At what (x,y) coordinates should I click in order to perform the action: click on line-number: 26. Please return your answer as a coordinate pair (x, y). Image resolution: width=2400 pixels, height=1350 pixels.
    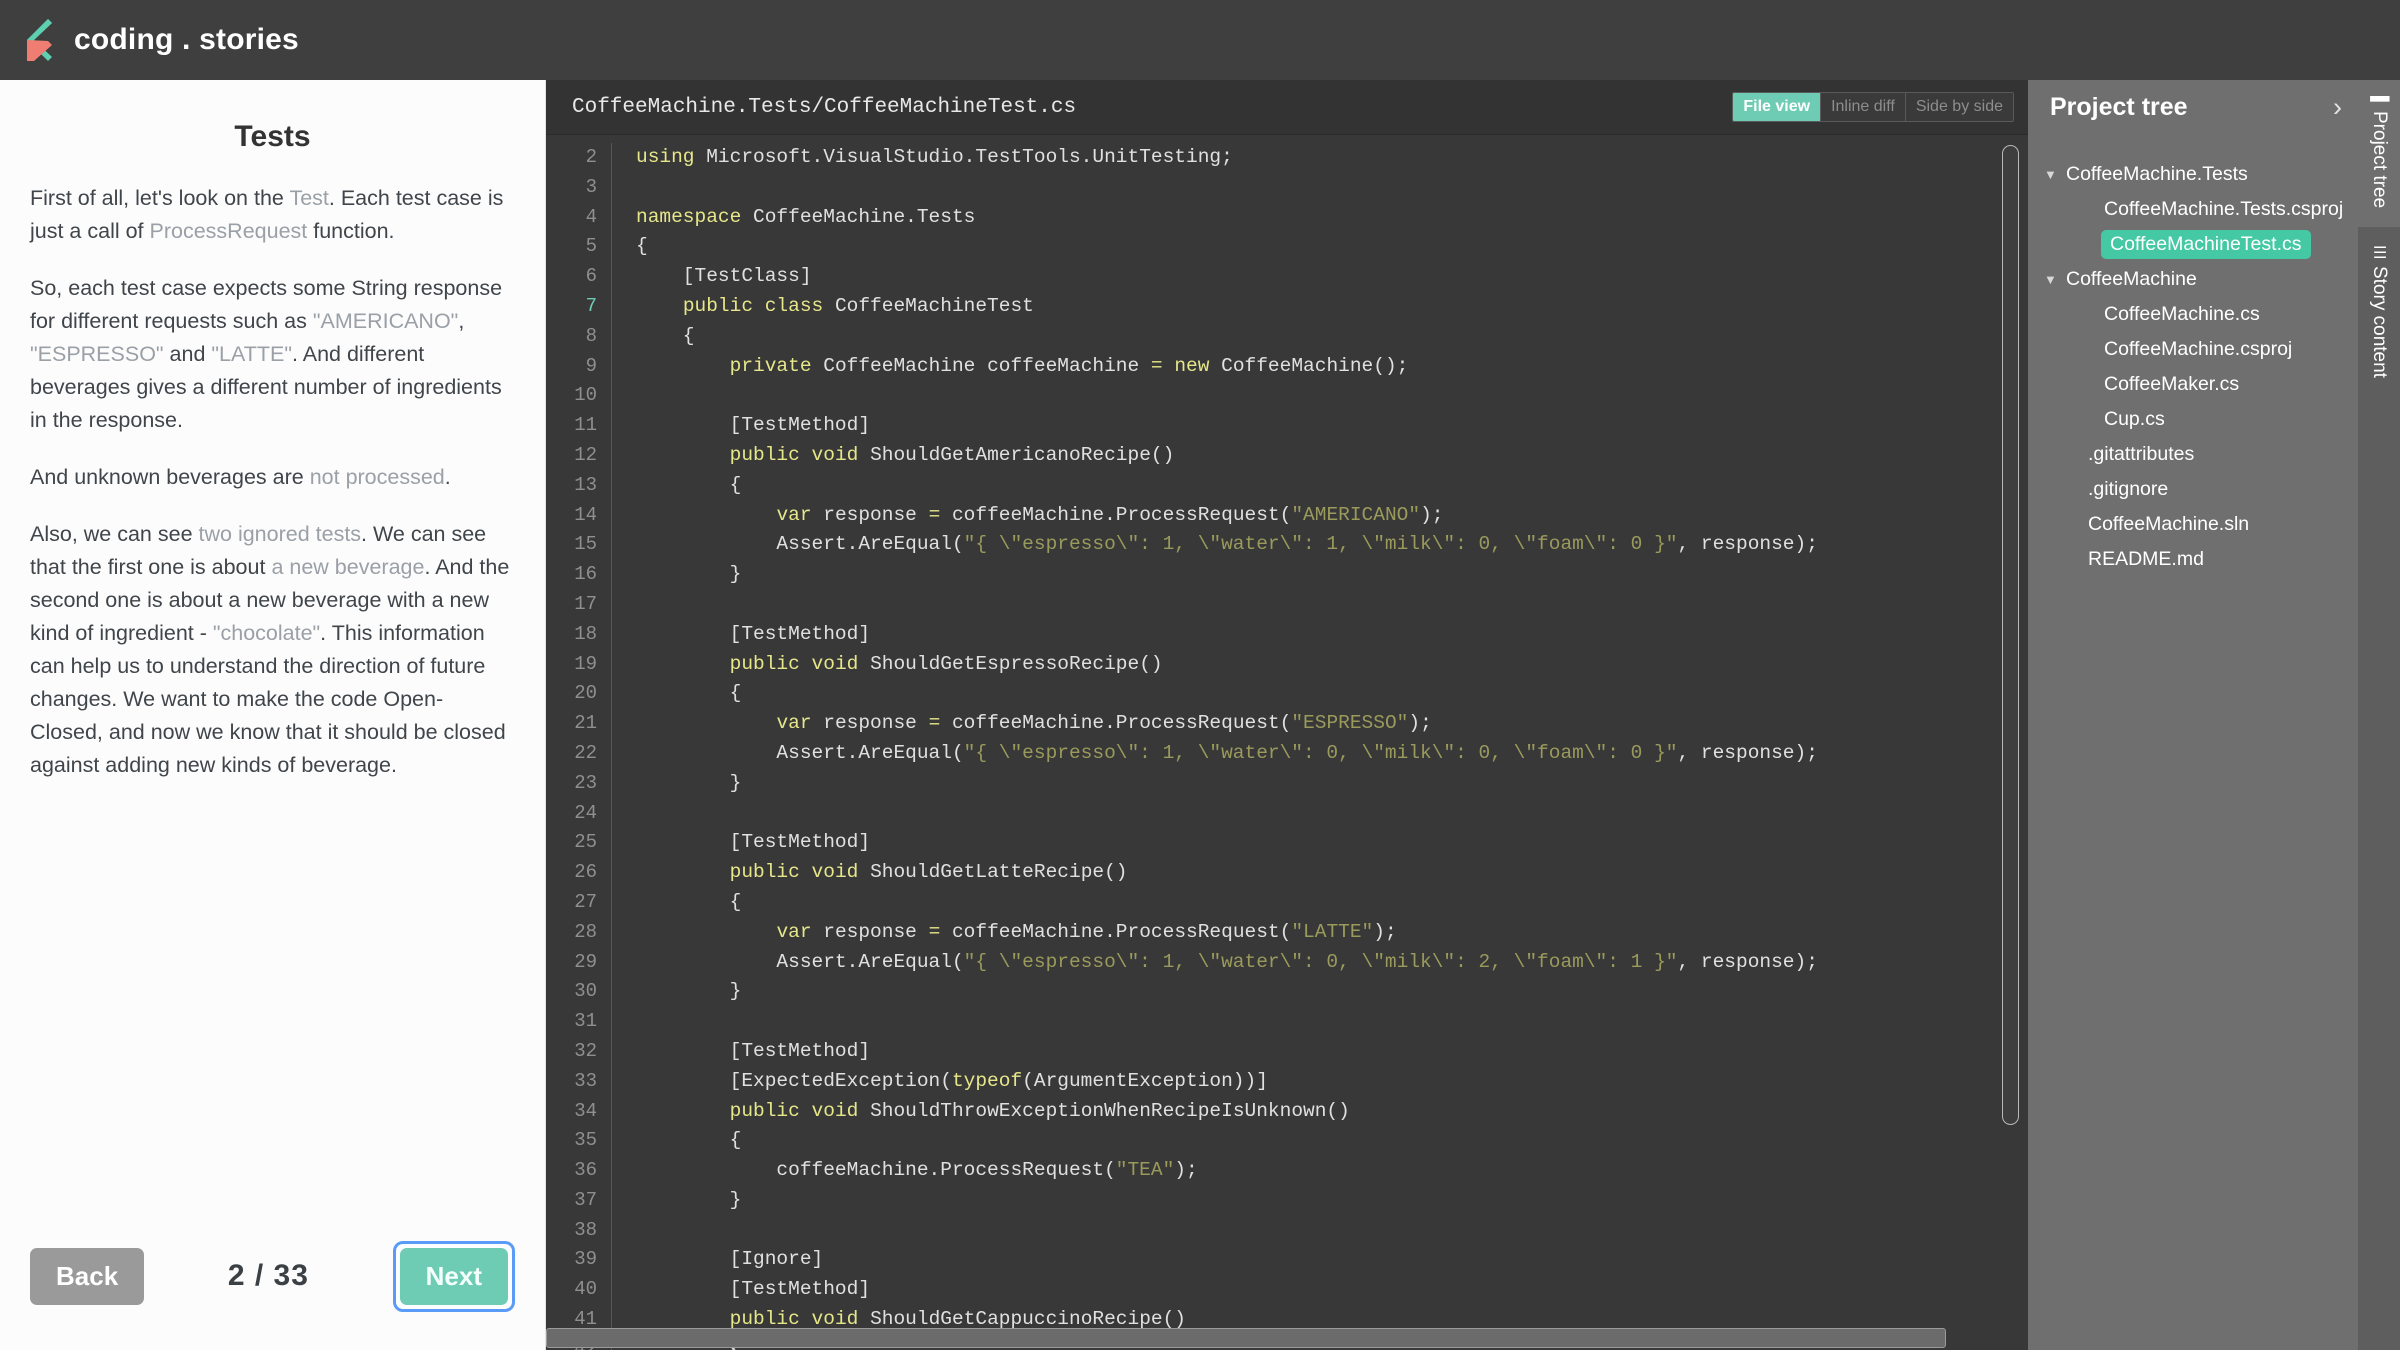
    Looking at the image, I should click on (585, 872).